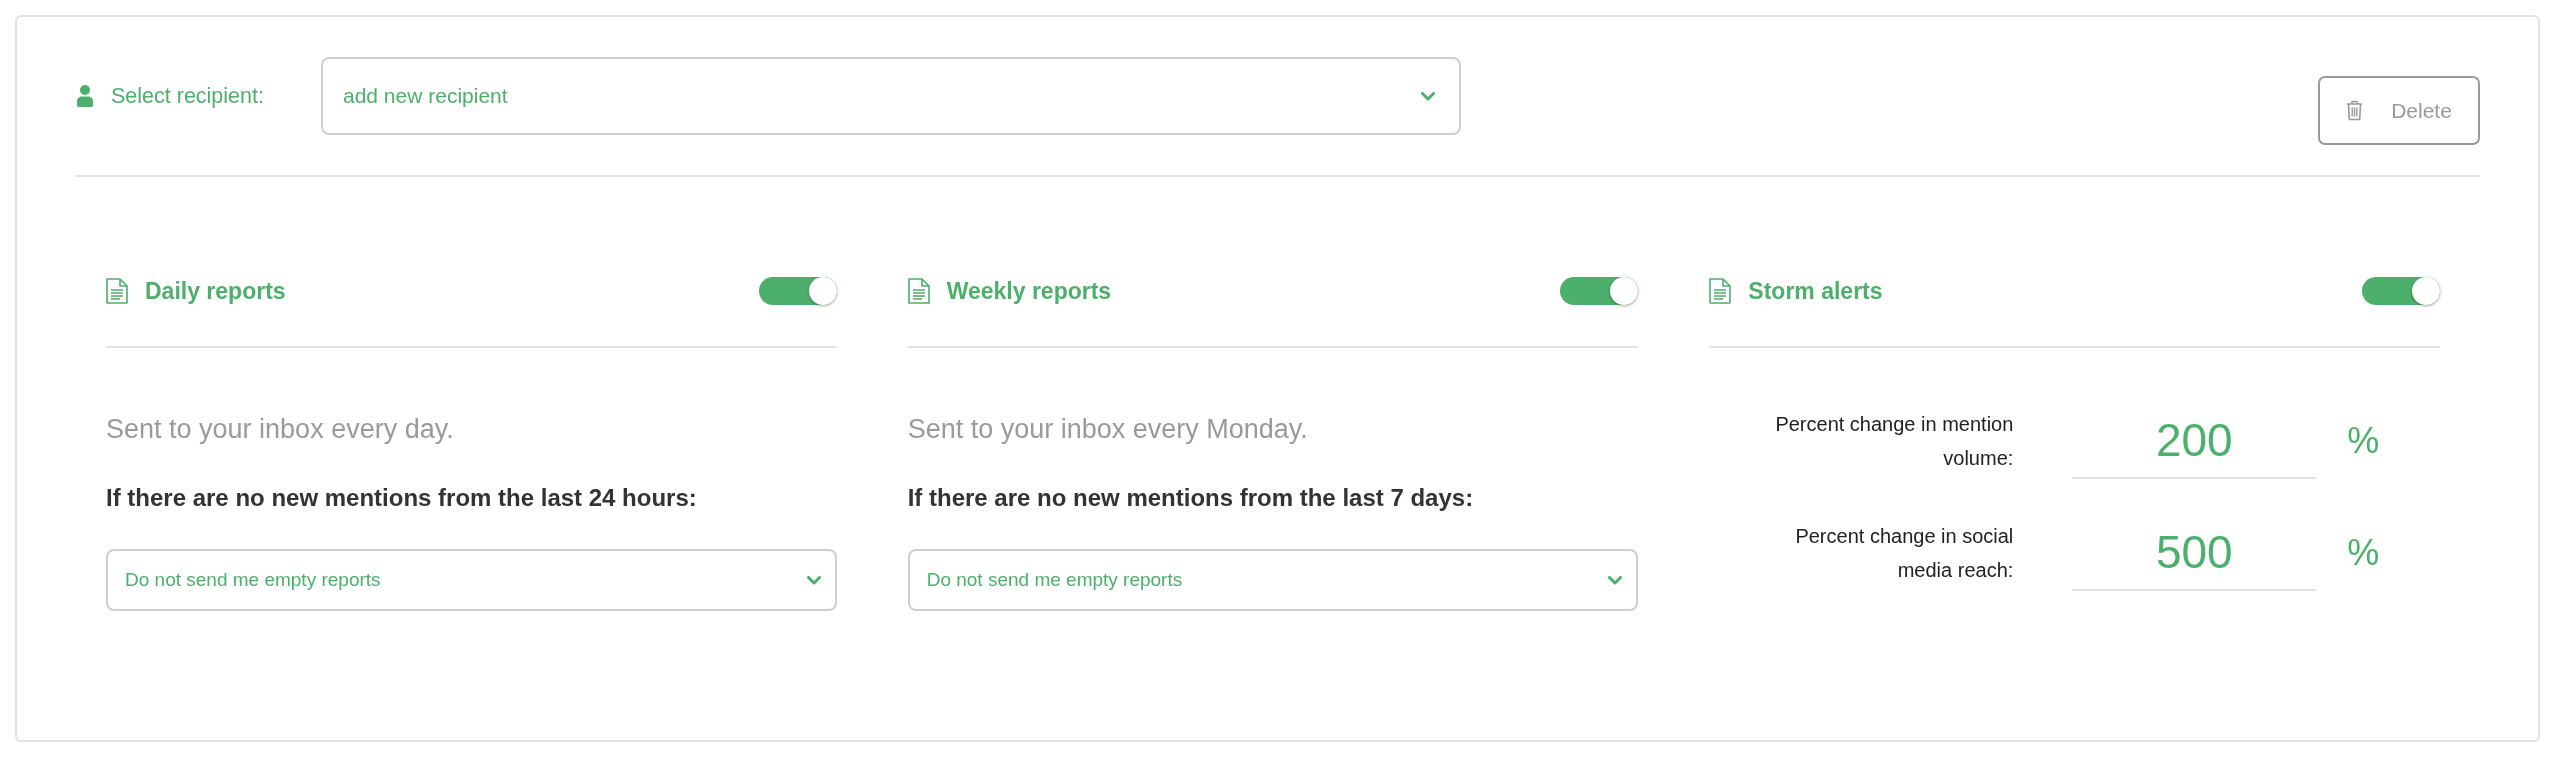 The image size is (2556, 762). Describe the element at coordinates (1815, 291) in the screenshot. I see `section-title: Storm alerts` at that location.